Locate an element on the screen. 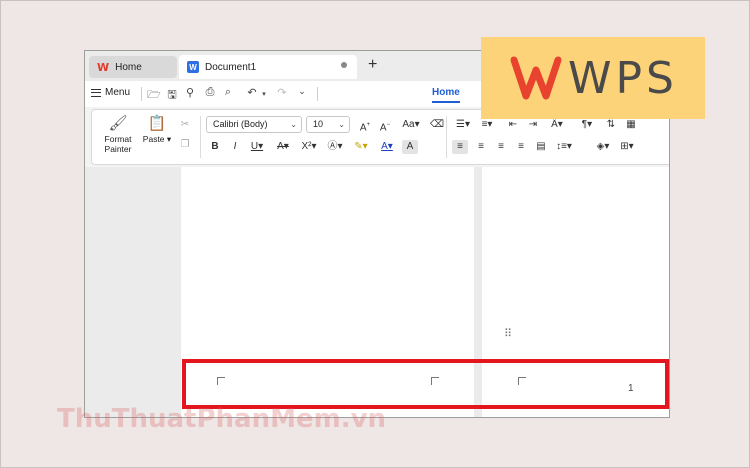  tab-home-label: Home is located at coordinates (128, 67).